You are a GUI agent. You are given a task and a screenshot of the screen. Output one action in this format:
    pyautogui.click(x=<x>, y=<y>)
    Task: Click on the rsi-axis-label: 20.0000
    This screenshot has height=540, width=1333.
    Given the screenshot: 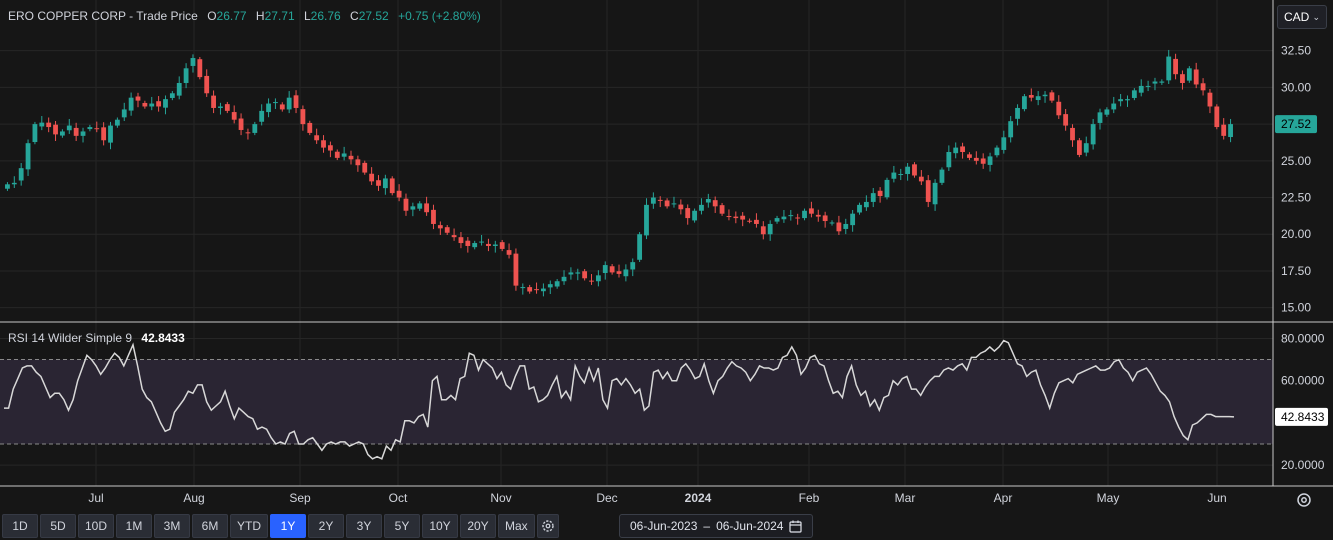 What is the action you would take?
    pyautogui.click(x=1303, y=465)
    